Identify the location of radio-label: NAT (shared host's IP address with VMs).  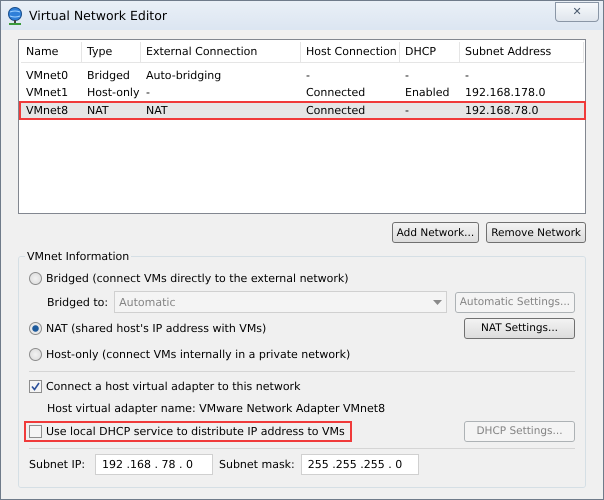
(156, 328).